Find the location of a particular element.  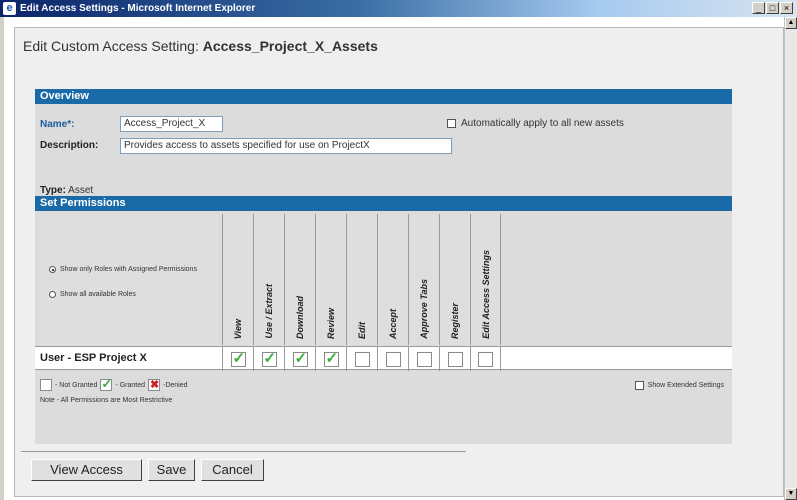

scroll-up-arrow-icon: ▲ is located at coordinates (791, 23).